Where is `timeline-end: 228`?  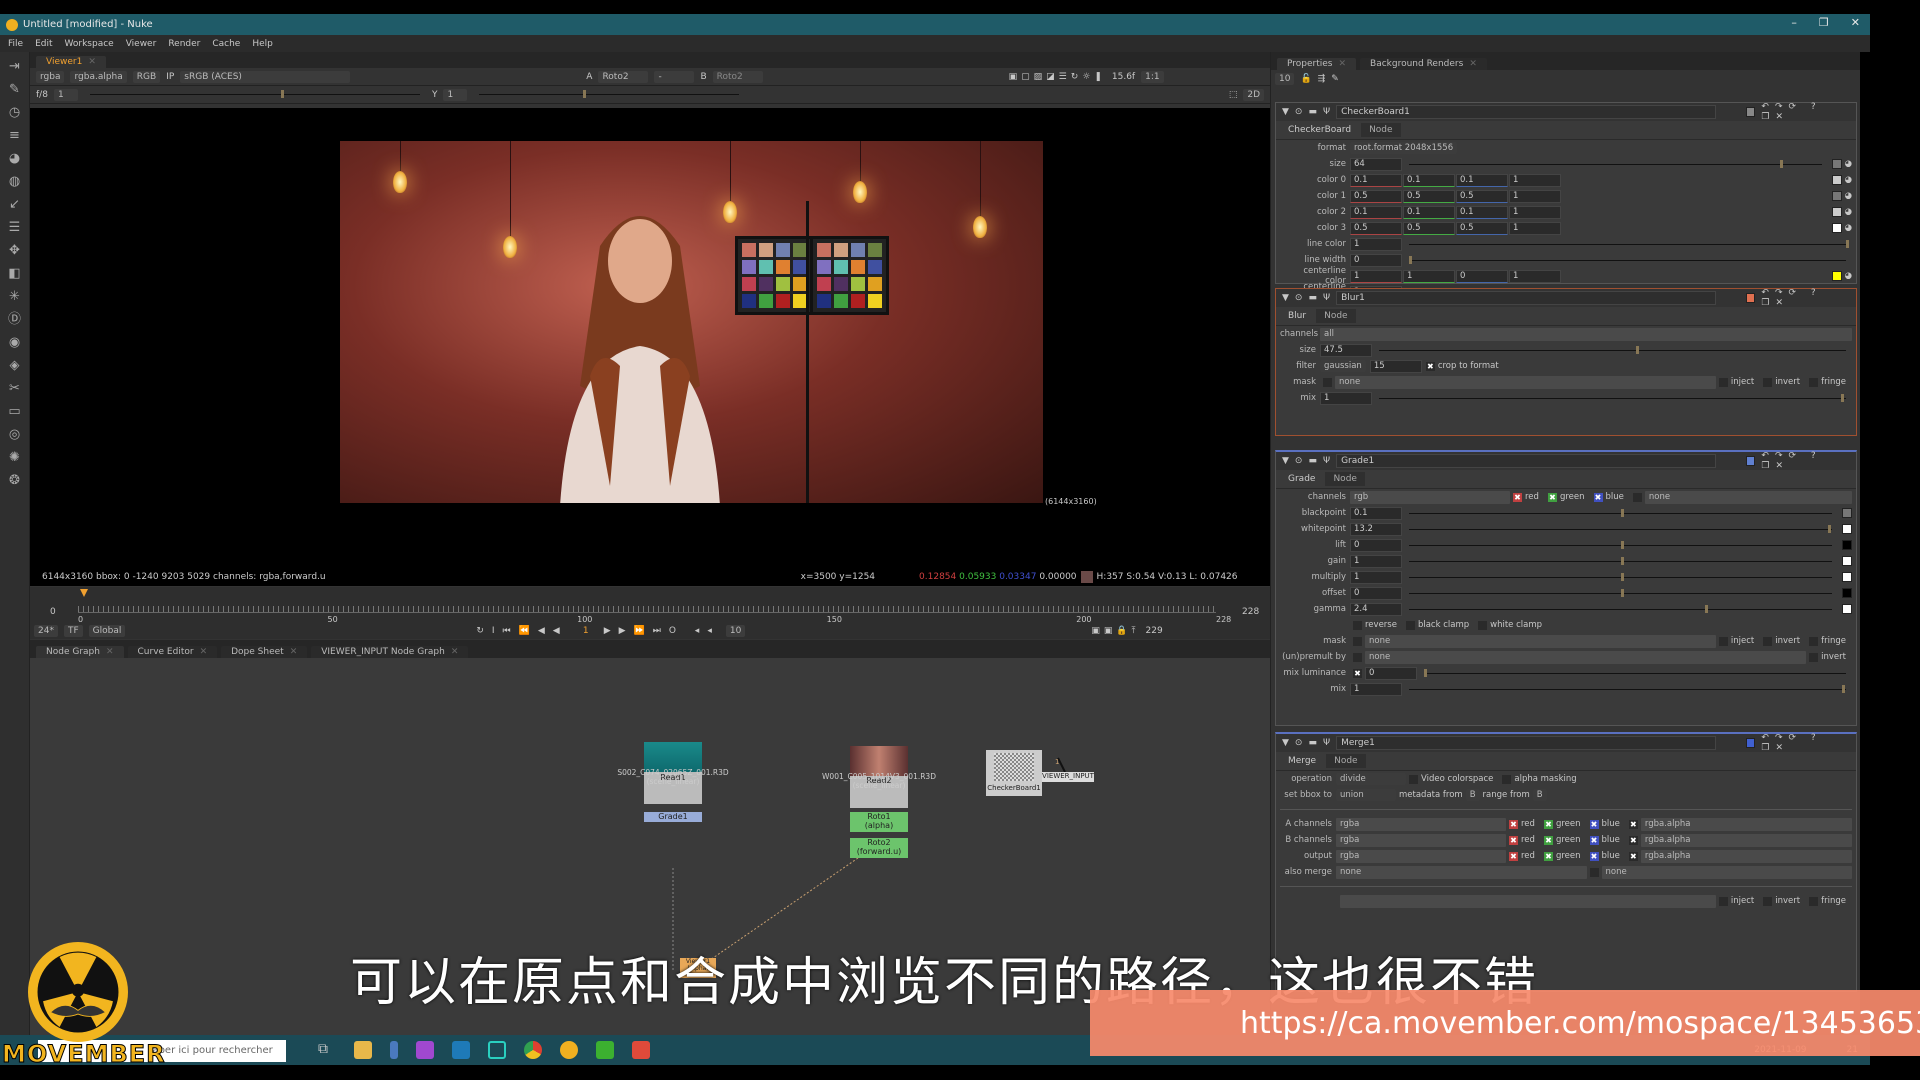 timeline-end: 228 is located at coordinates (1250, 612).